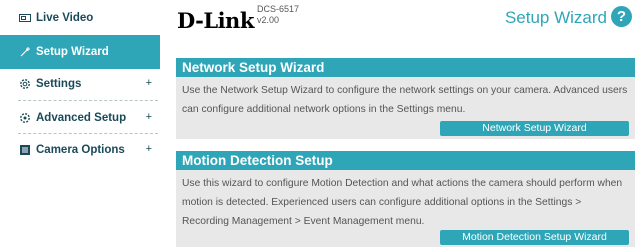 The height and width of the screenshot is (247, 643). What do you see at coordinates (278, 9) in the screenshot?
I see `model-name: DCS-6517` at bounding box center [278, 9].